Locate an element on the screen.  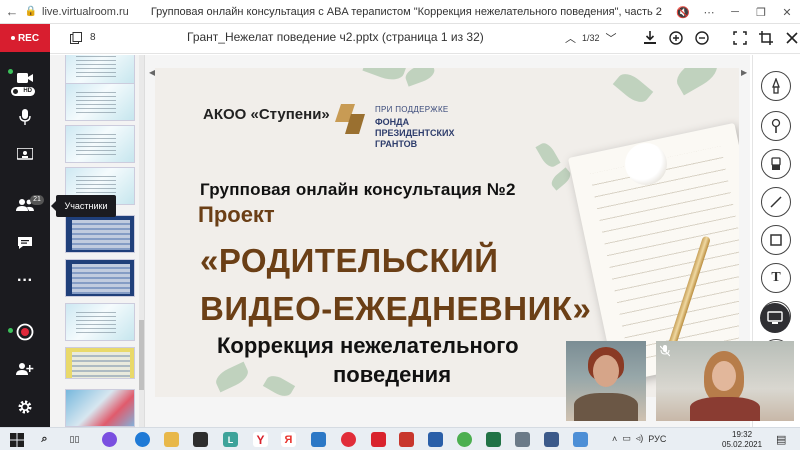
line-icon is located at coordinates (776, 202).